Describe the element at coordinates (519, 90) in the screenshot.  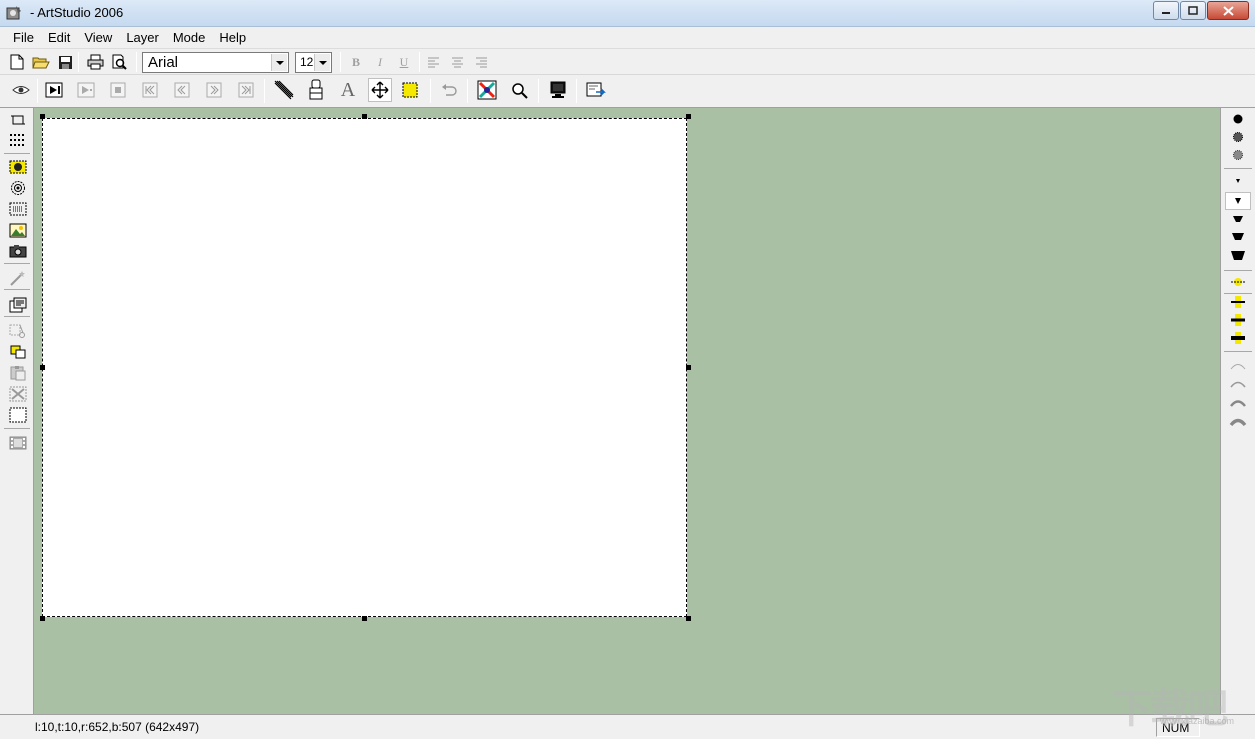
I see `zoom-button` at that location.